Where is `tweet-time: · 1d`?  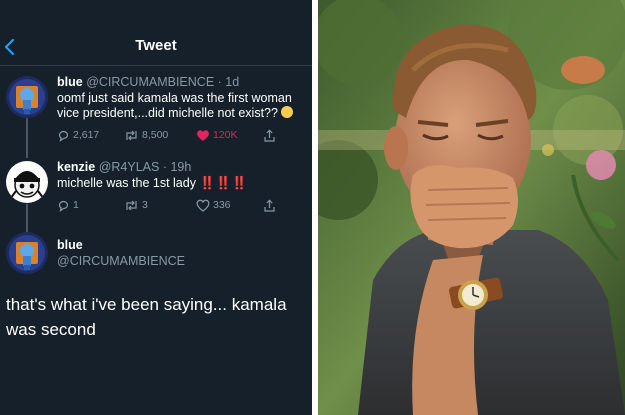 tweet-time: · 1d is located at coordinates (227, 82).